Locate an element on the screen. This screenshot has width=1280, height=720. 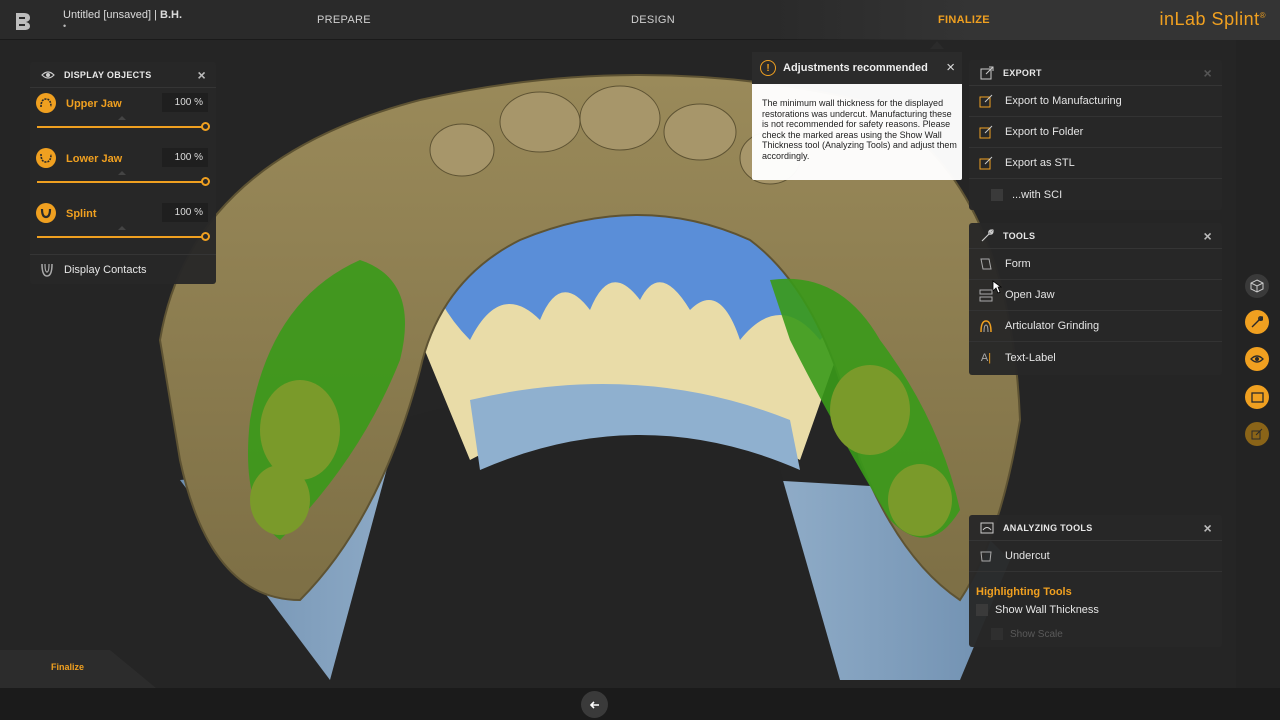
display-object-splint: Splint 100 % is located at coordinates (123, 225).